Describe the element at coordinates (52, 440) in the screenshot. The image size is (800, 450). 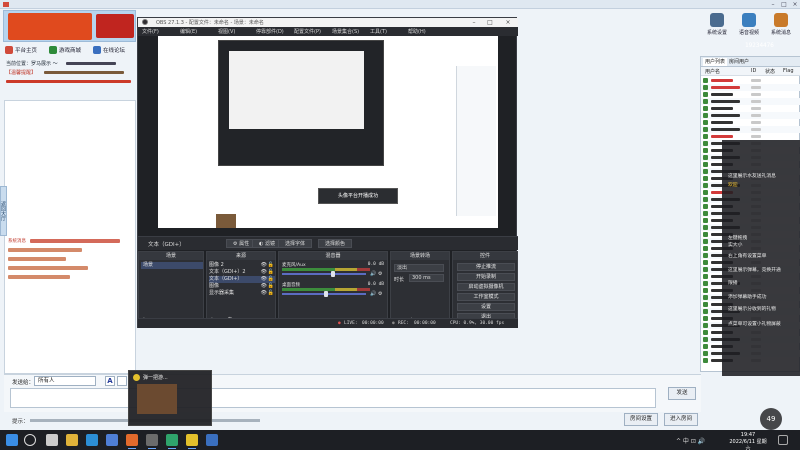
I see `task-view-icon` at that location.